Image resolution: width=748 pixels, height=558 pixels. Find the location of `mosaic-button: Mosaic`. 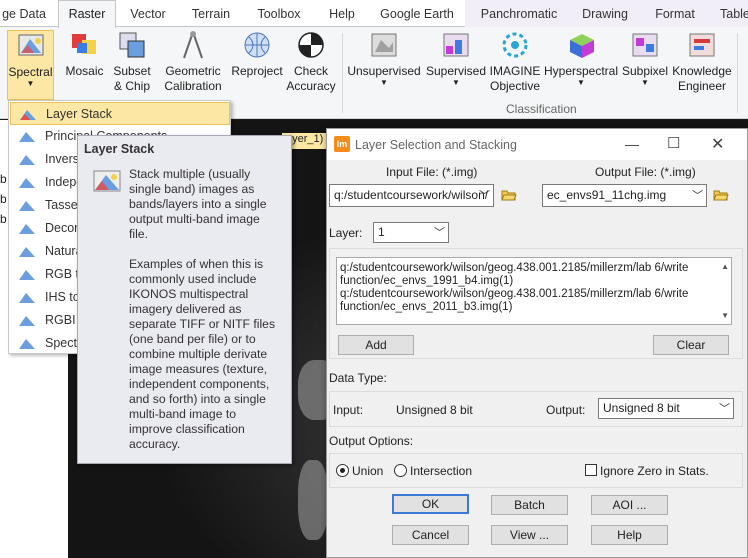

mosaic-button: Mosaic is located at coordinates (84, 54).